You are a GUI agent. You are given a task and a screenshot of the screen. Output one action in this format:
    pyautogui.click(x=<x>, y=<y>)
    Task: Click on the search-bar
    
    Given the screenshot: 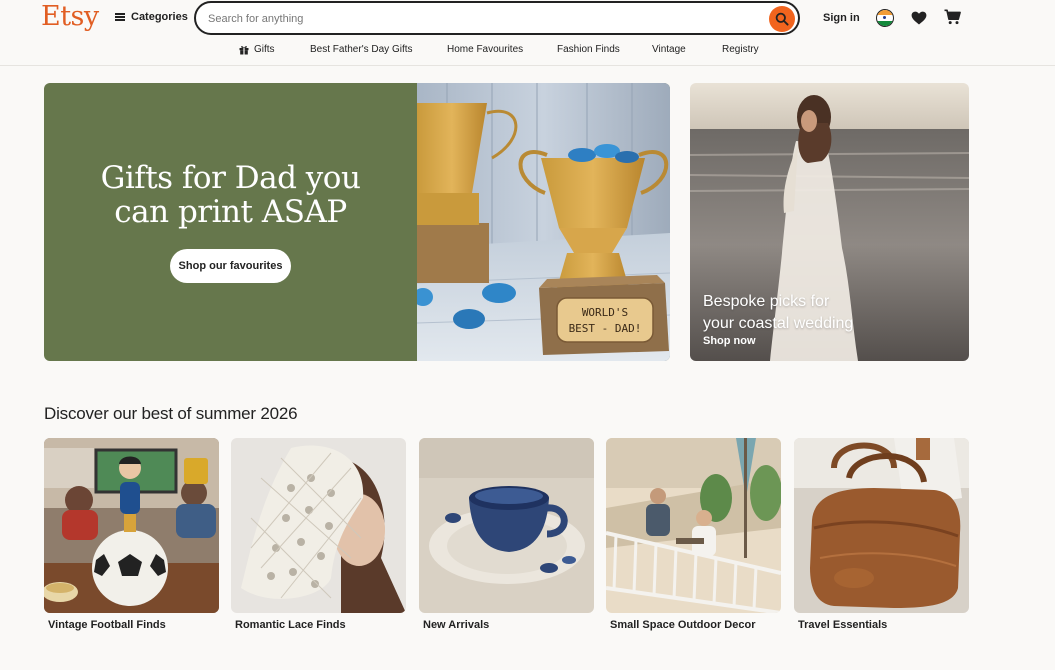 What is the action you would take?
    pyautogui.click(x=497, y=18)
    